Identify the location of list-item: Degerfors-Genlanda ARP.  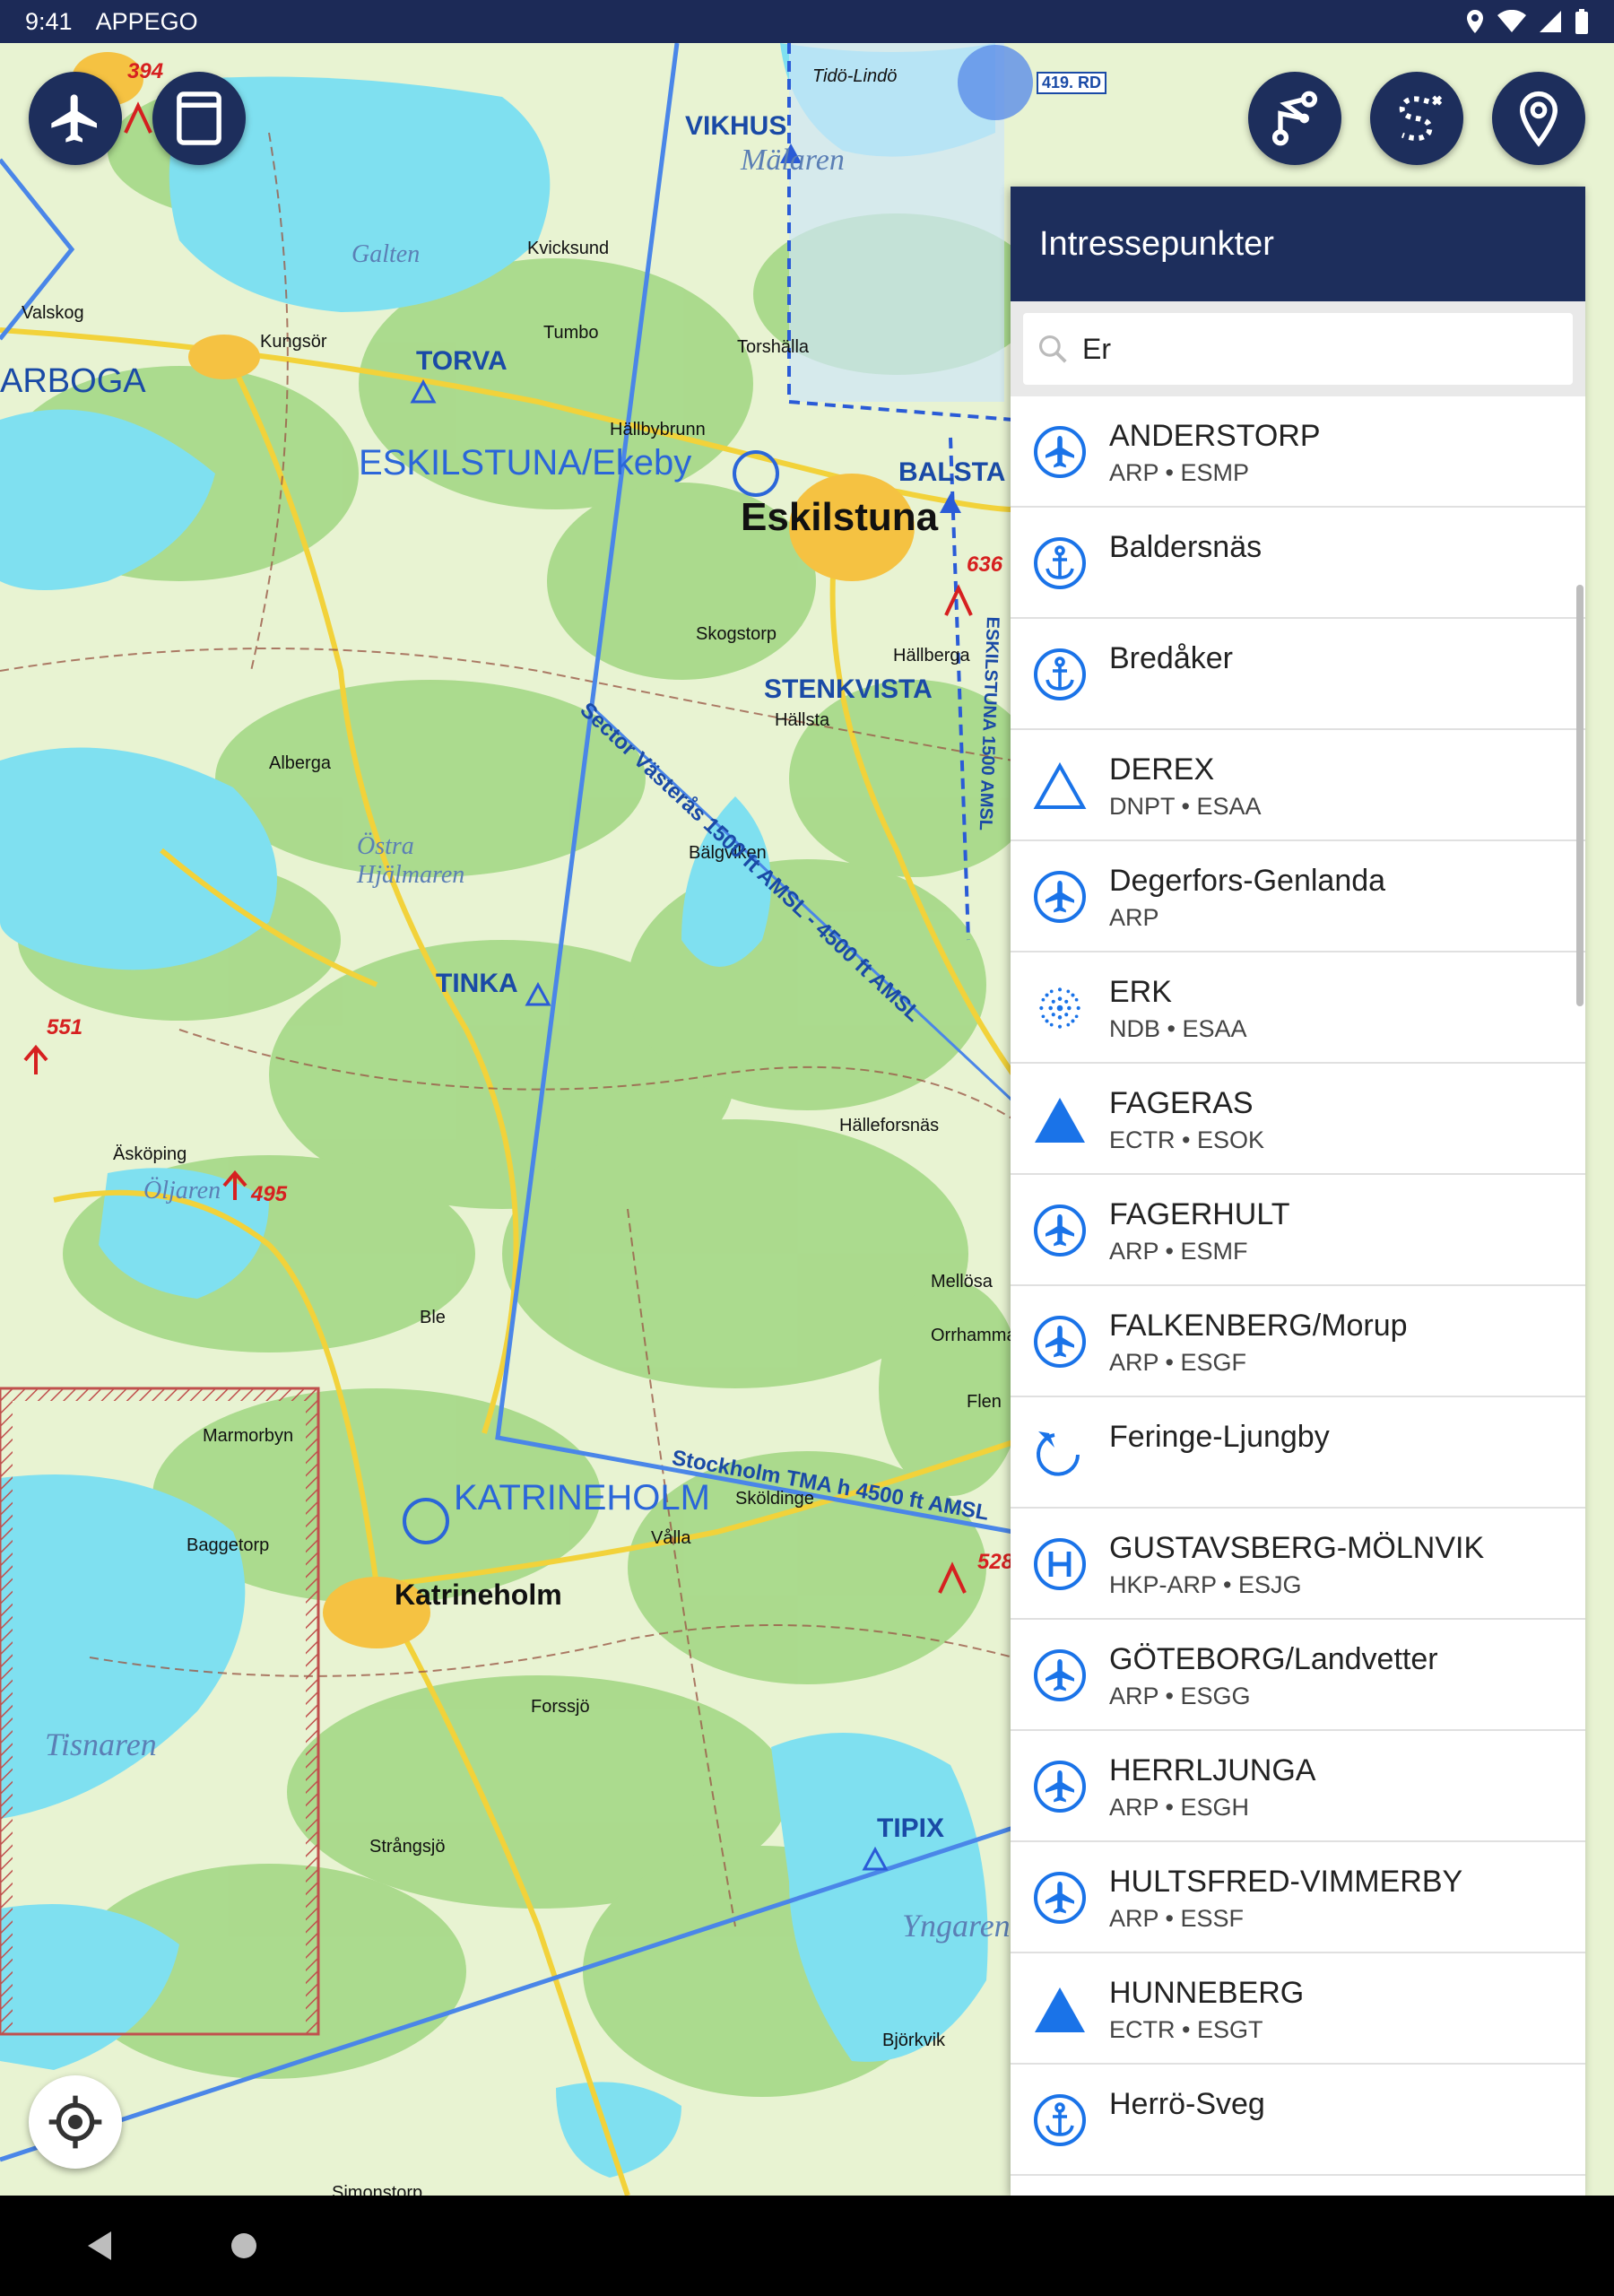
(1298, 896).